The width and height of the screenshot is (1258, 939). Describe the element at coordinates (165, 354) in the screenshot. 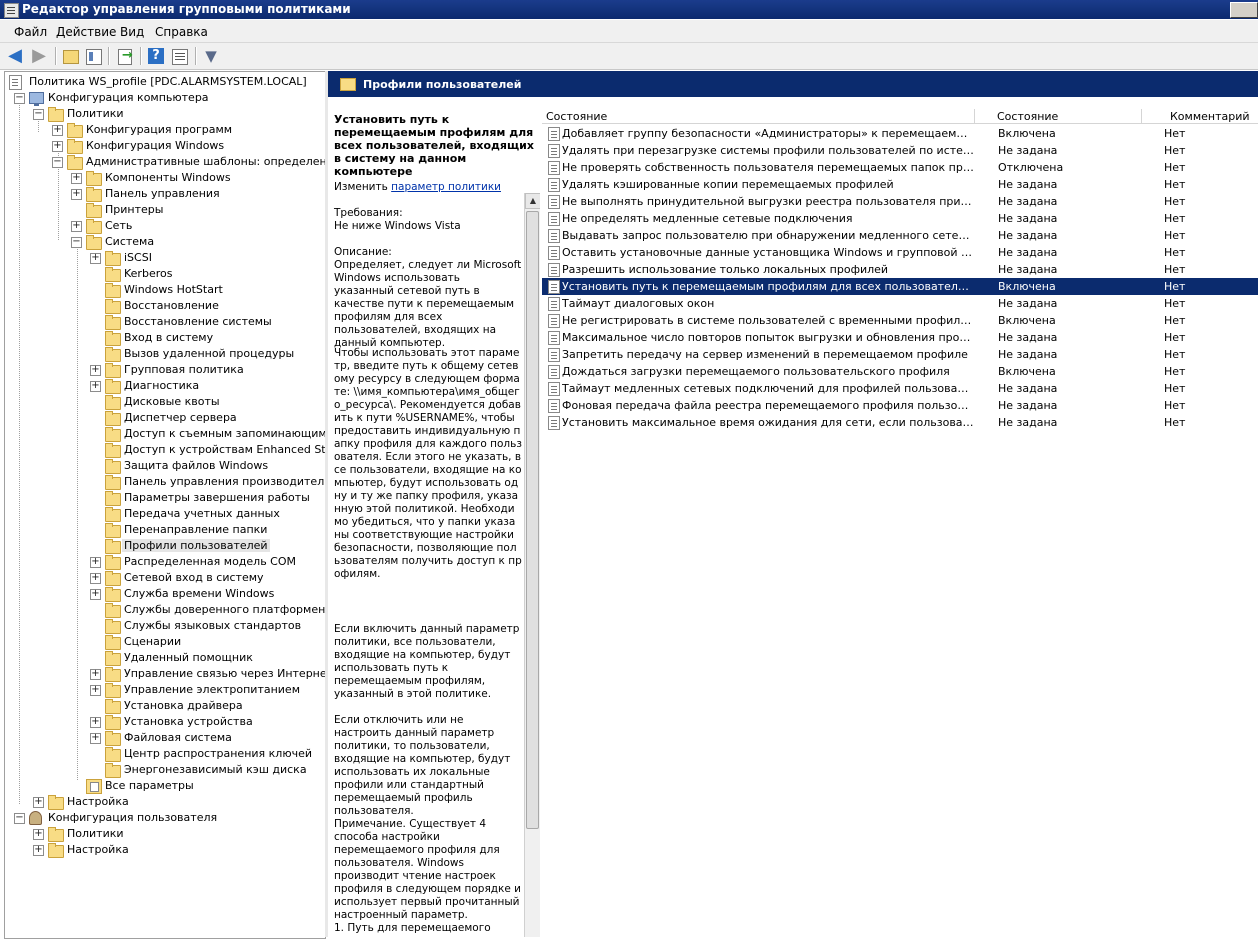

I see `tree-node: Вызов удаленной процедуры` at that location.